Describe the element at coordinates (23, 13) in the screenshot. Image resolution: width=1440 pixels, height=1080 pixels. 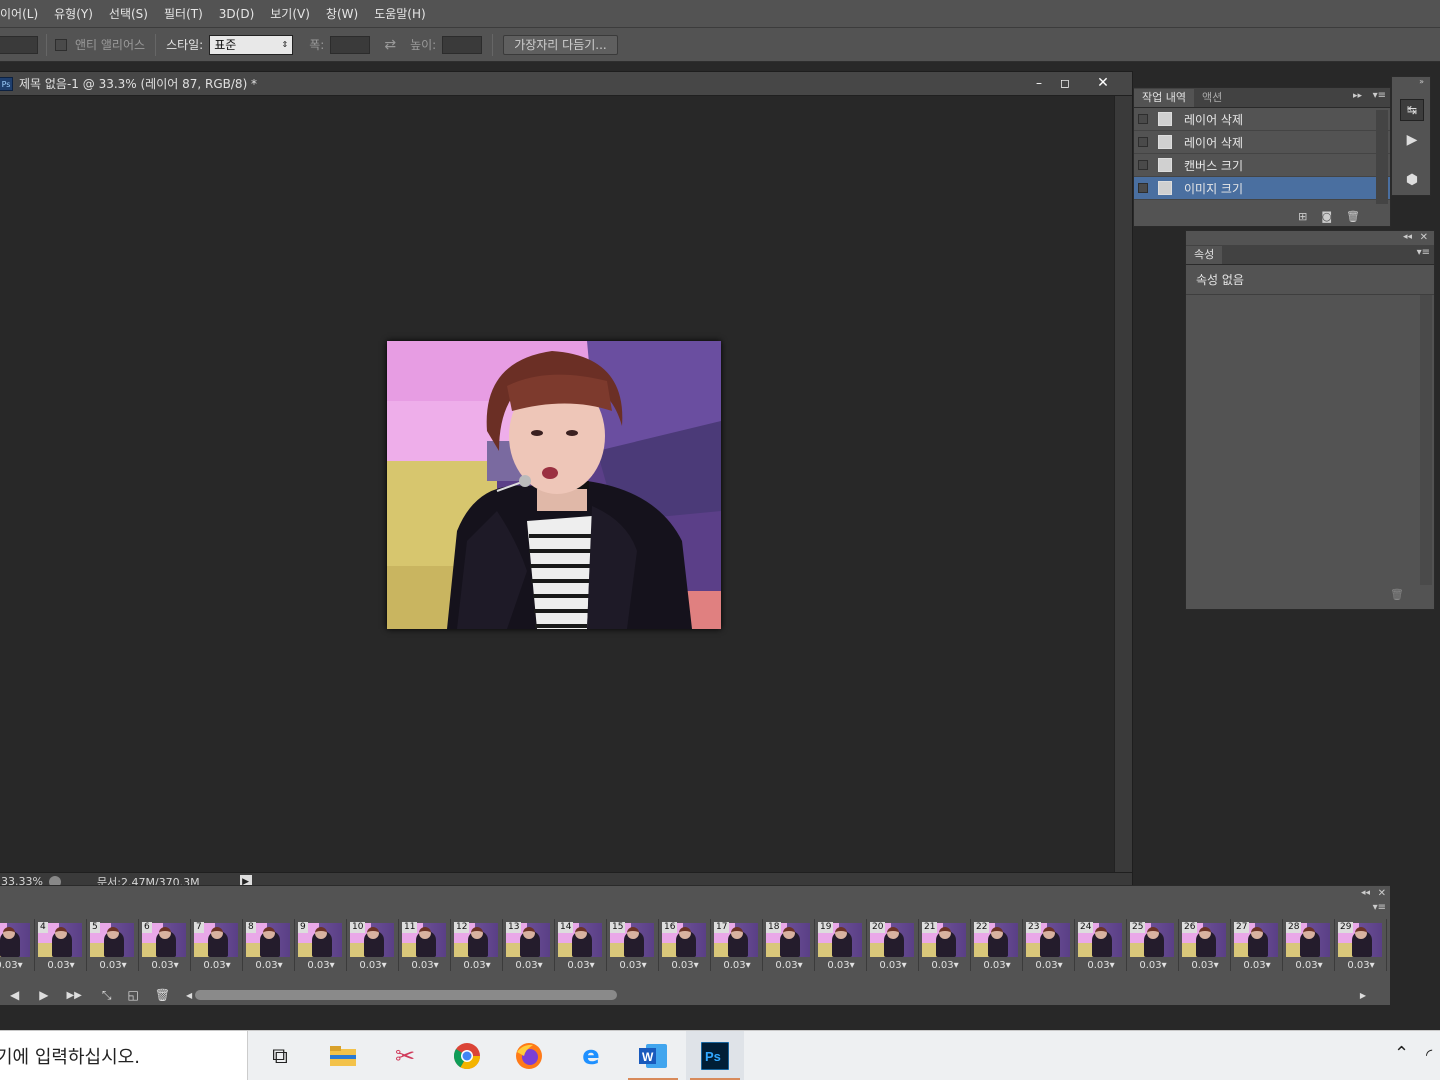
I see `menu-layer: 이어(L)` at that location.